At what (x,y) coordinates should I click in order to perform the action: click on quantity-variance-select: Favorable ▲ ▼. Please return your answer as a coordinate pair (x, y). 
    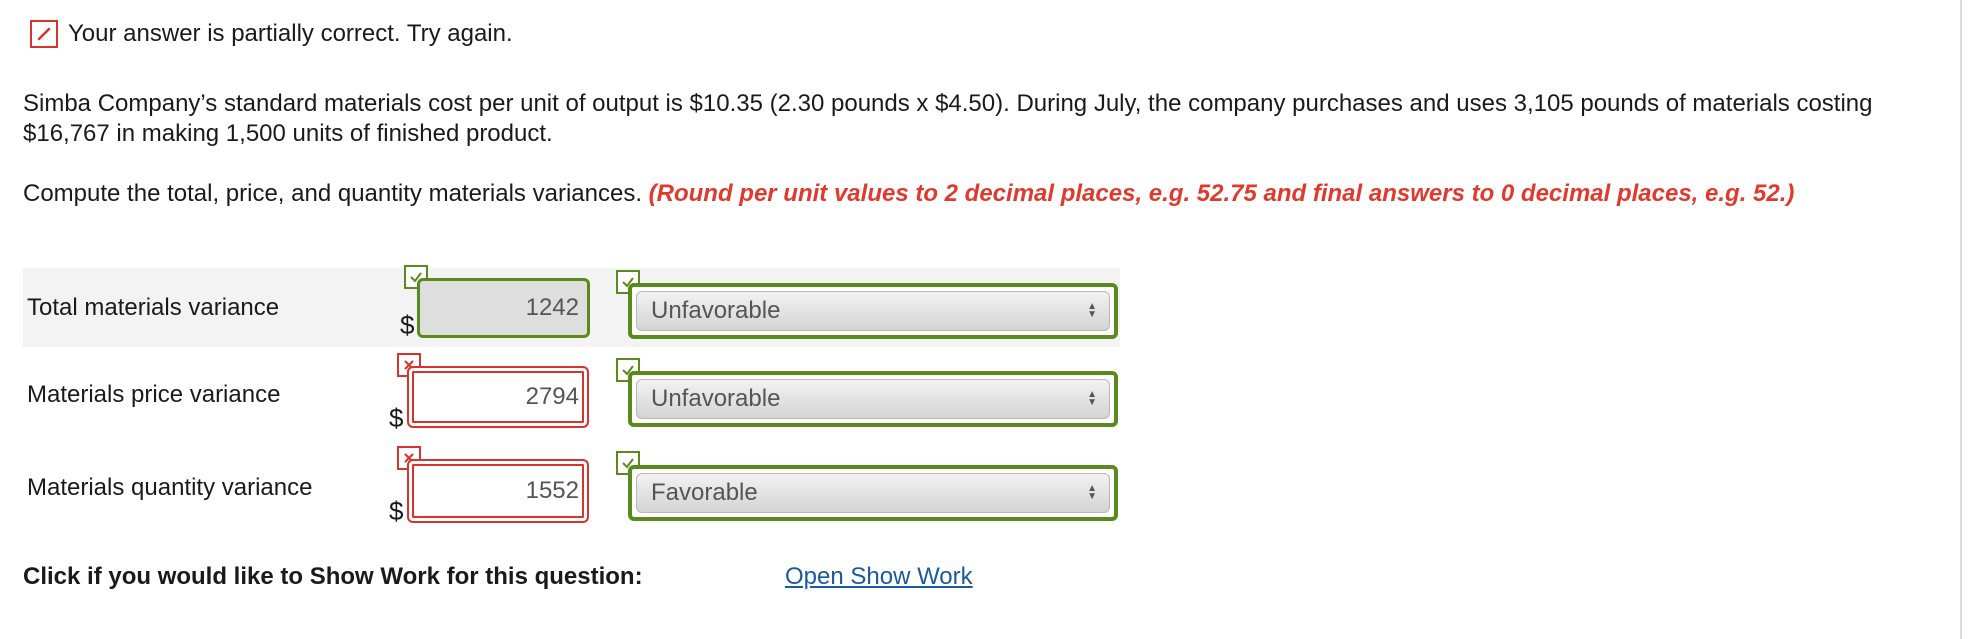
    Looking at the image, I should click on (873, 493).